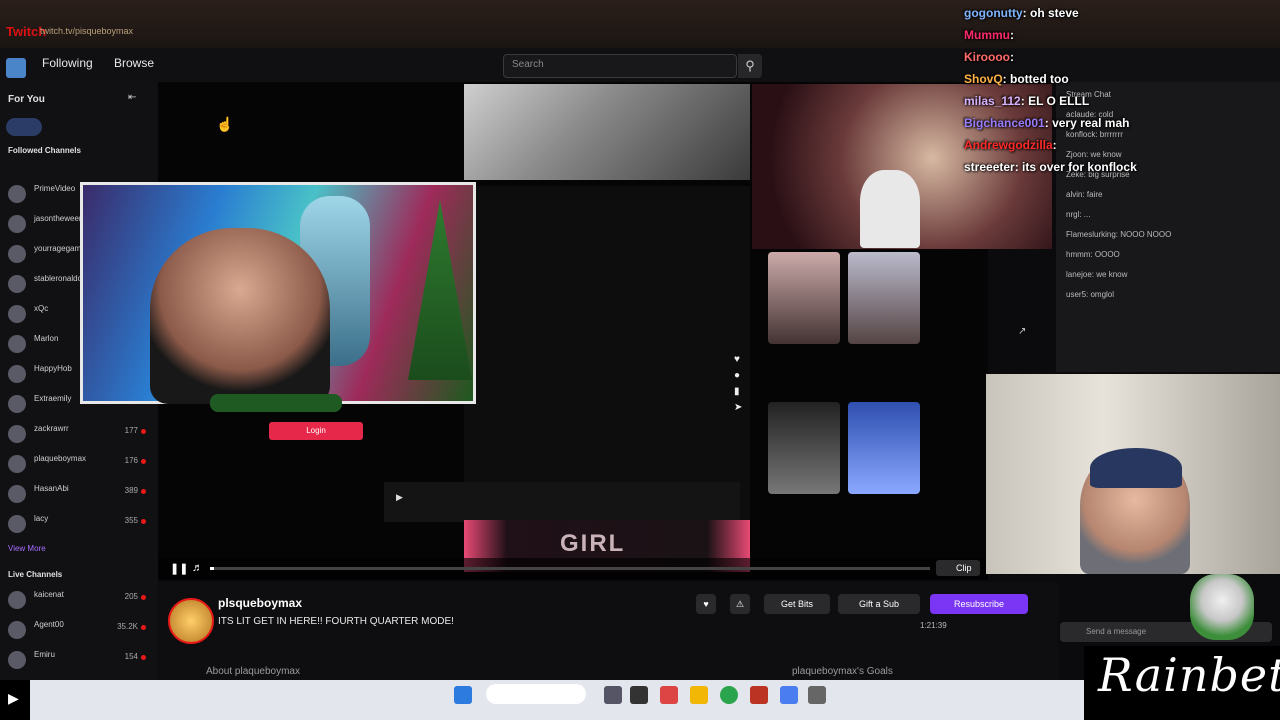 This screenshot has height=720, width=1280. What do you see at coordinates (79, 525) in the screenshot?
I see `sidebar-channel: lacy 355` at bounding box center [79, 525].